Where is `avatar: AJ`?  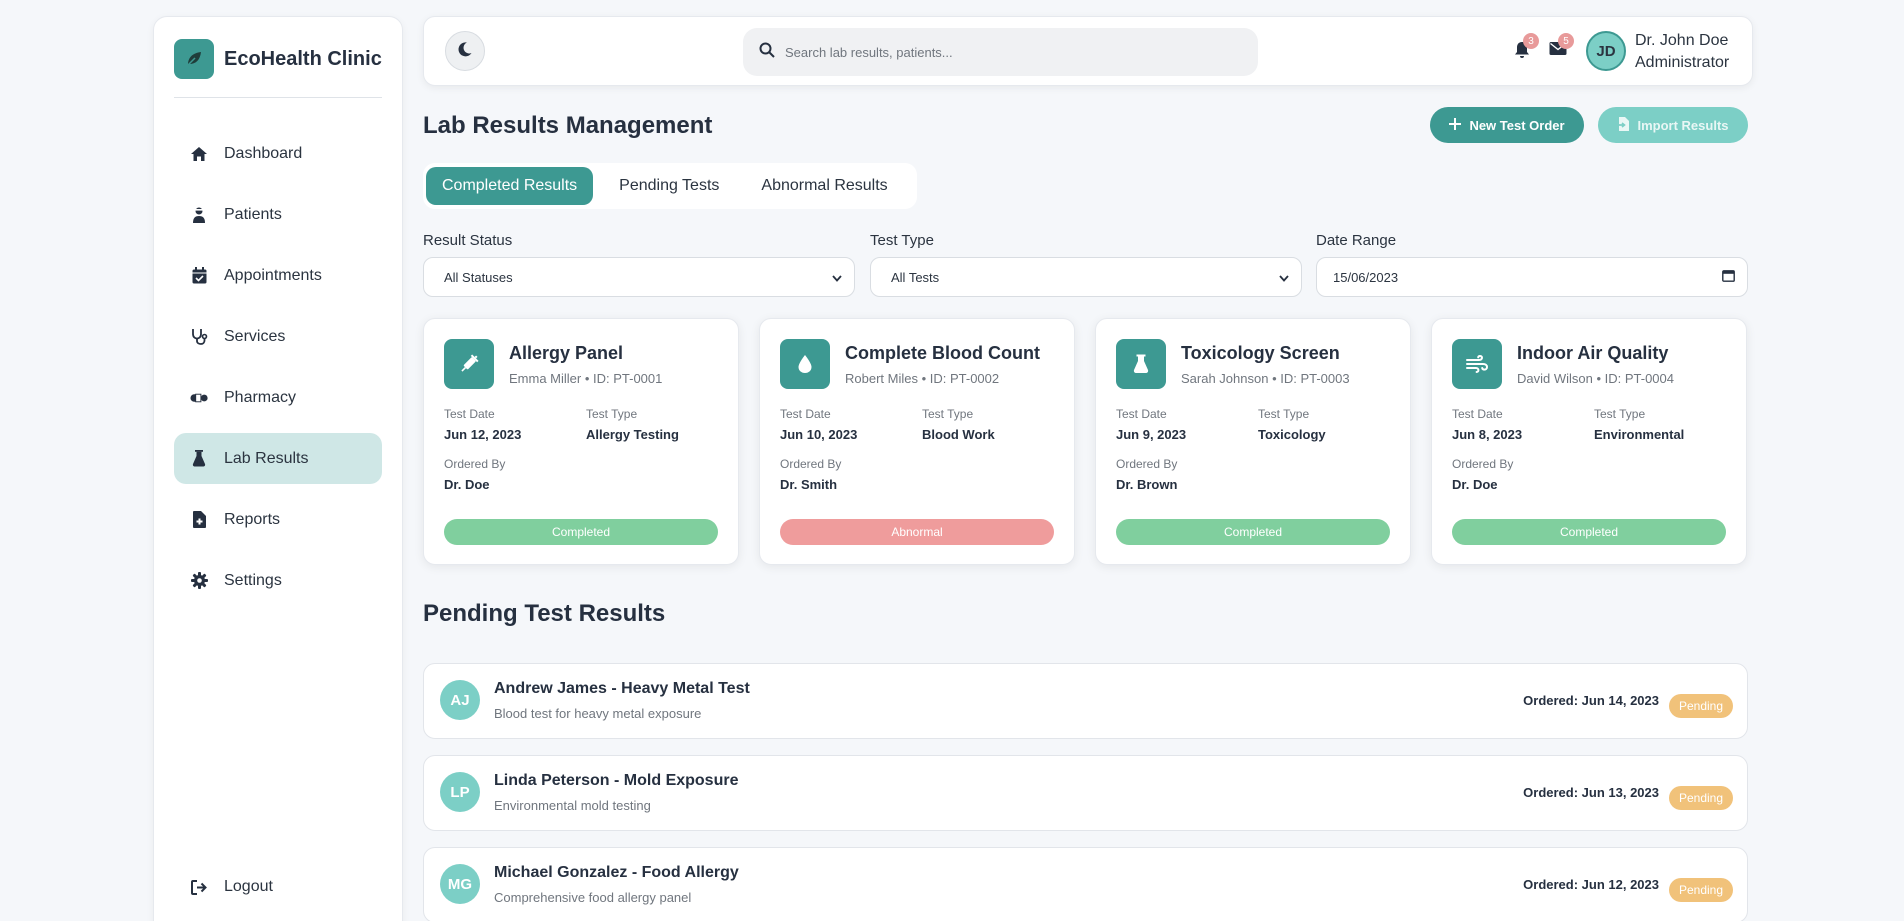
avatar: AJ is located at coordinates (460, 700).